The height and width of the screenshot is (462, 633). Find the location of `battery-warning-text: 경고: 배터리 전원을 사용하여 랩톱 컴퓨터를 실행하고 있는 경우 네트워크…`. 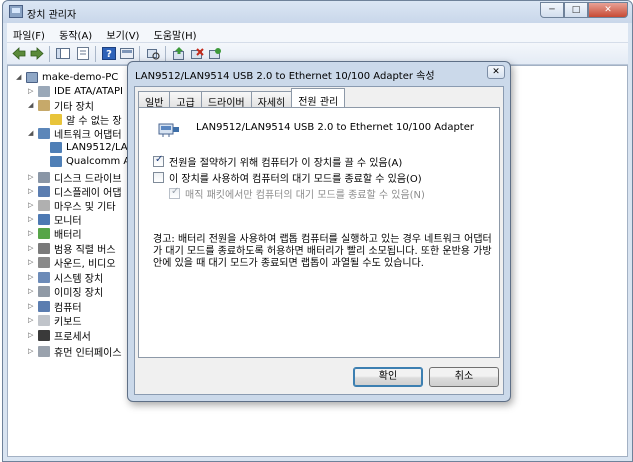

battery-warning-text: 경고: 배터리 전원을 사용하여 랩톱 컴퓨터를 실행하고 있는 경우 네트워크… is located at coordinates (322, 251).